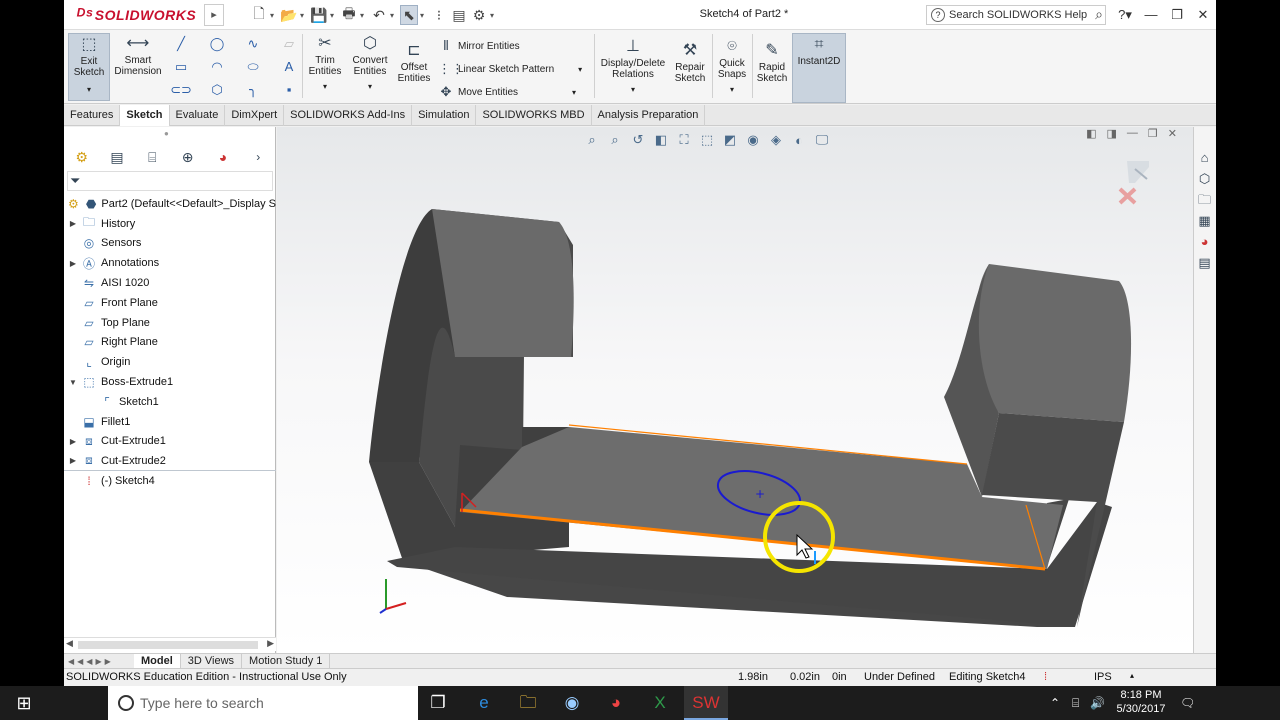 The width and height of the screenshot is (1280, 720). Describe the element at coordinates (1125, 15) in the screenshot. I see `help-icon: ?▾` at that location.